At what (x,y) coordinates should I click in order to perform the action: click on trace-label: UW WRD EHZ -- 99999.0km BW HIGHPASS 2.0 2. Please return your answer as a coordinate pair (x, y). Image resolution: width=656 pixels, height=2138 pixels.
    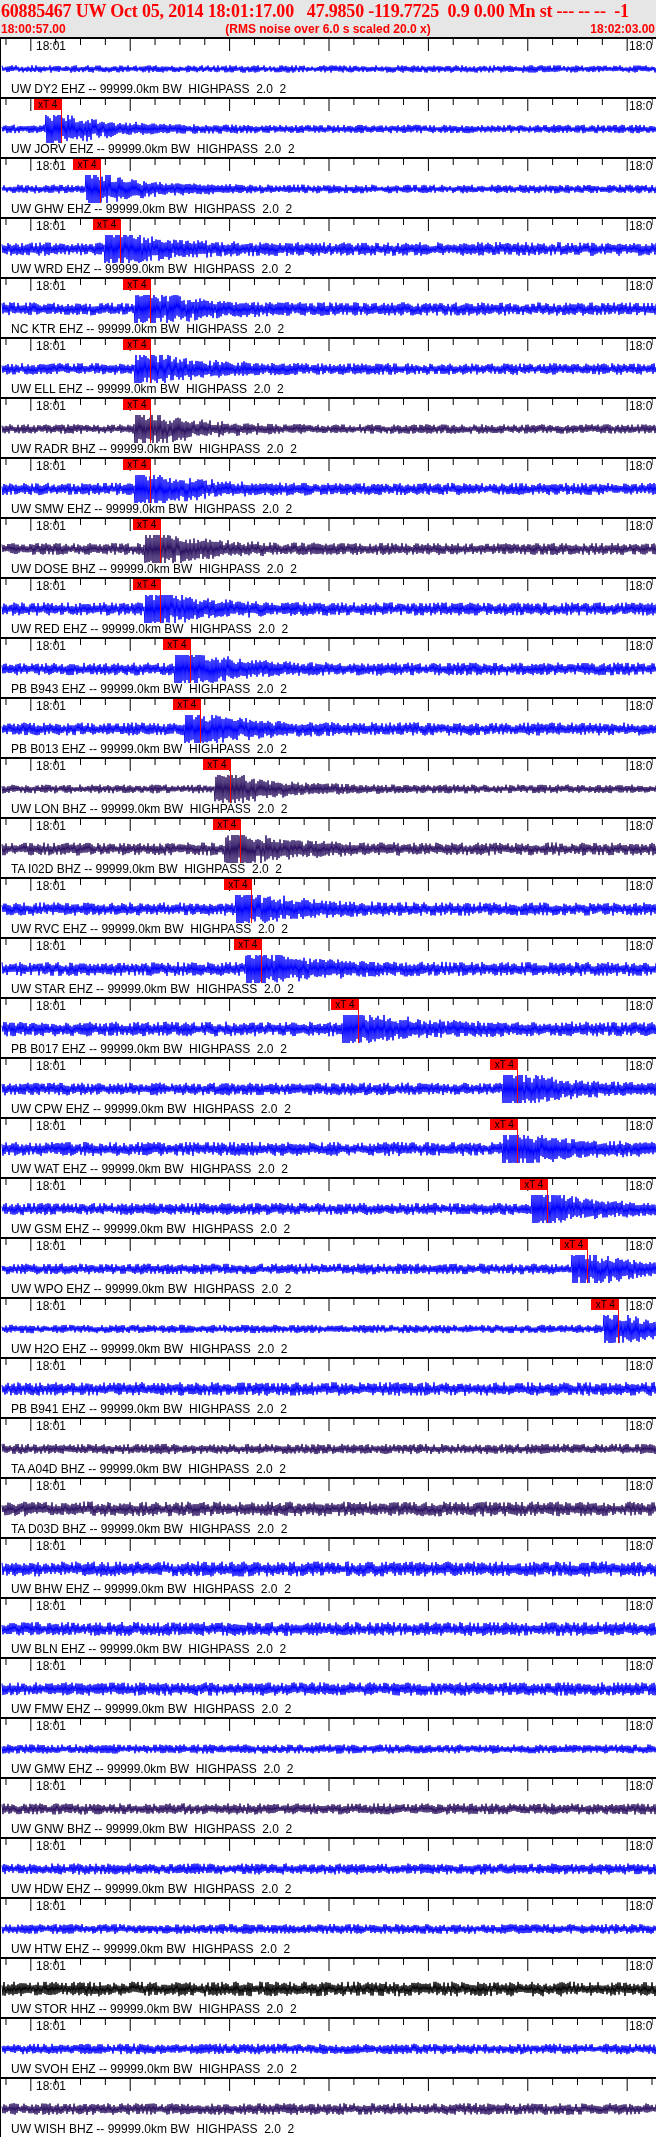
    Looking at the image, I should click on (151, 269).